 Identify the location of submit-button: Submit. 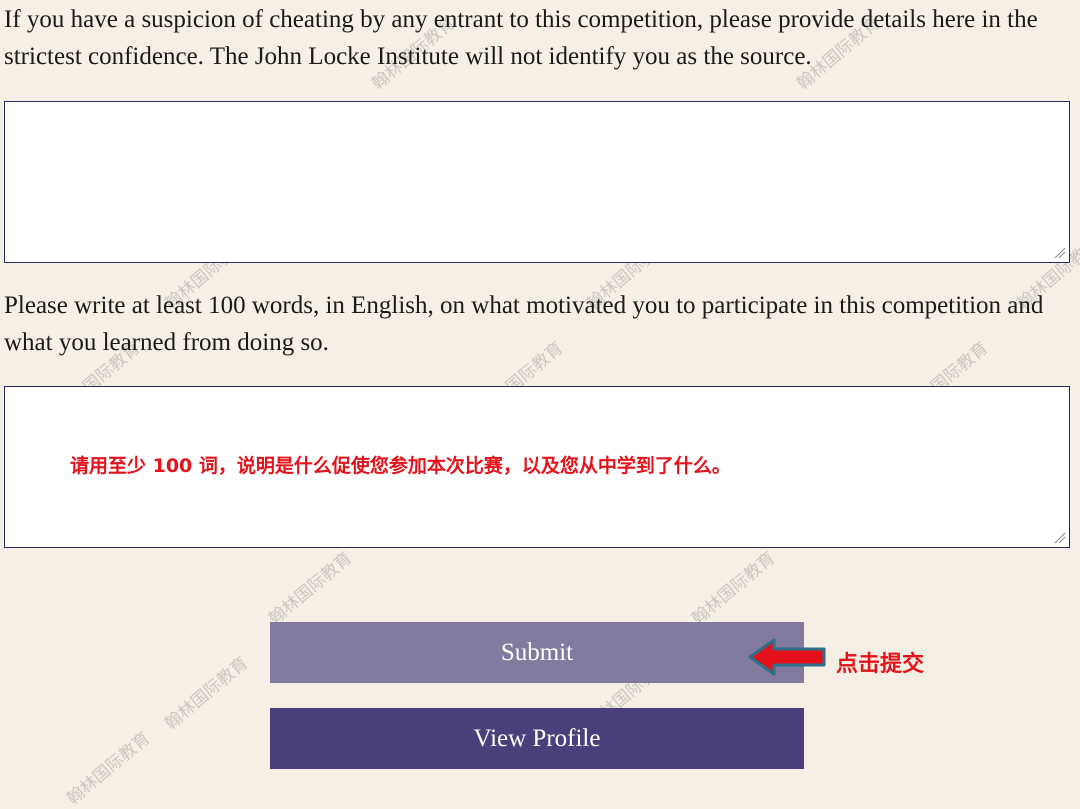
(537, 652).